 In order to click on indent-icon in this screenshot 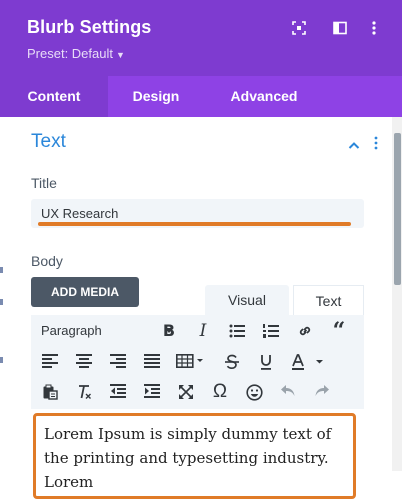, I will do `click(152, 392)`.